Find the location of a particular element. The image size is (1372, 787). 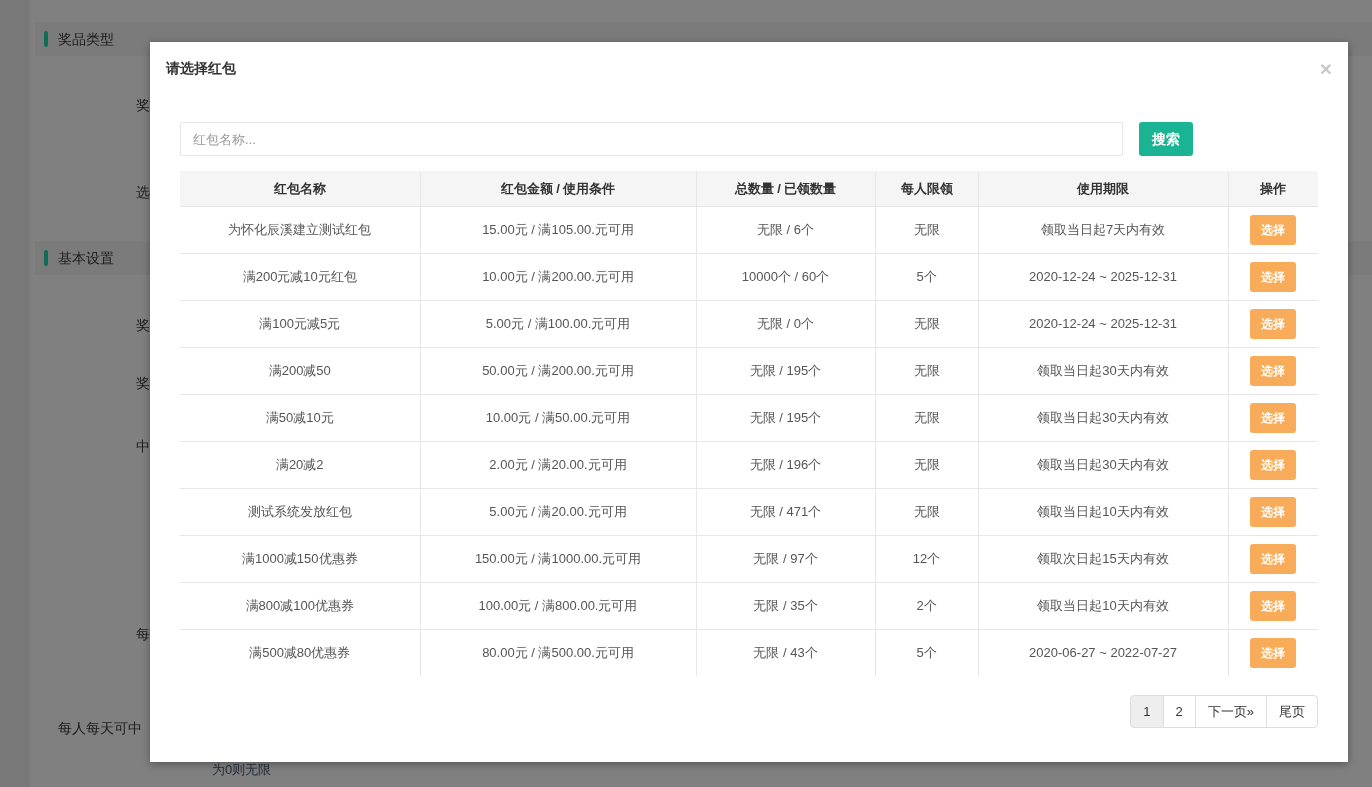

field-label: 每 is located at coordinates (142, 634).